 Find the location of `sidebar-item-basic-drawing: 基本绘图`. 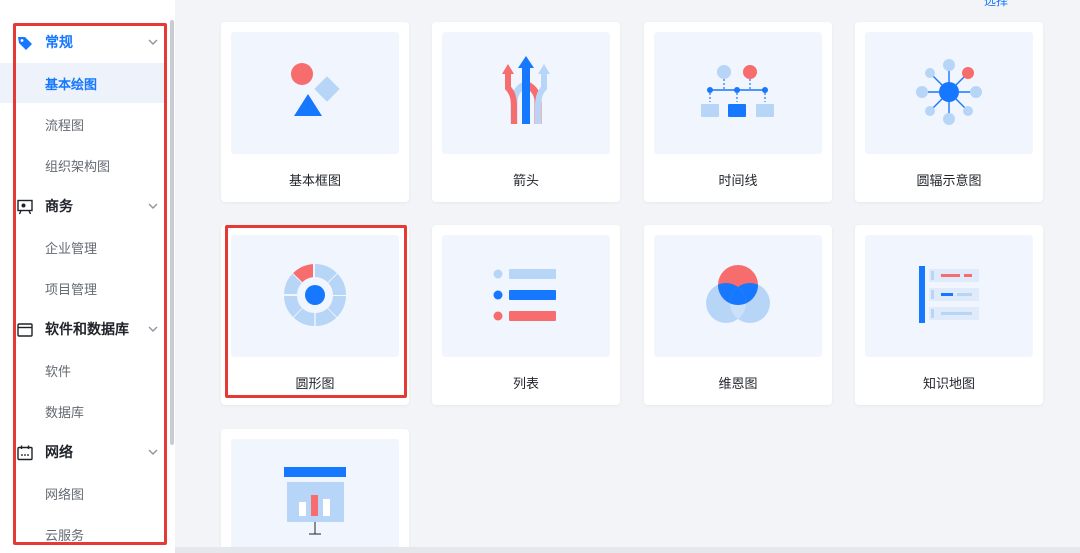

sidebar-item-basic-drawing: 基本绘图 is located at coordinates (82, 83).